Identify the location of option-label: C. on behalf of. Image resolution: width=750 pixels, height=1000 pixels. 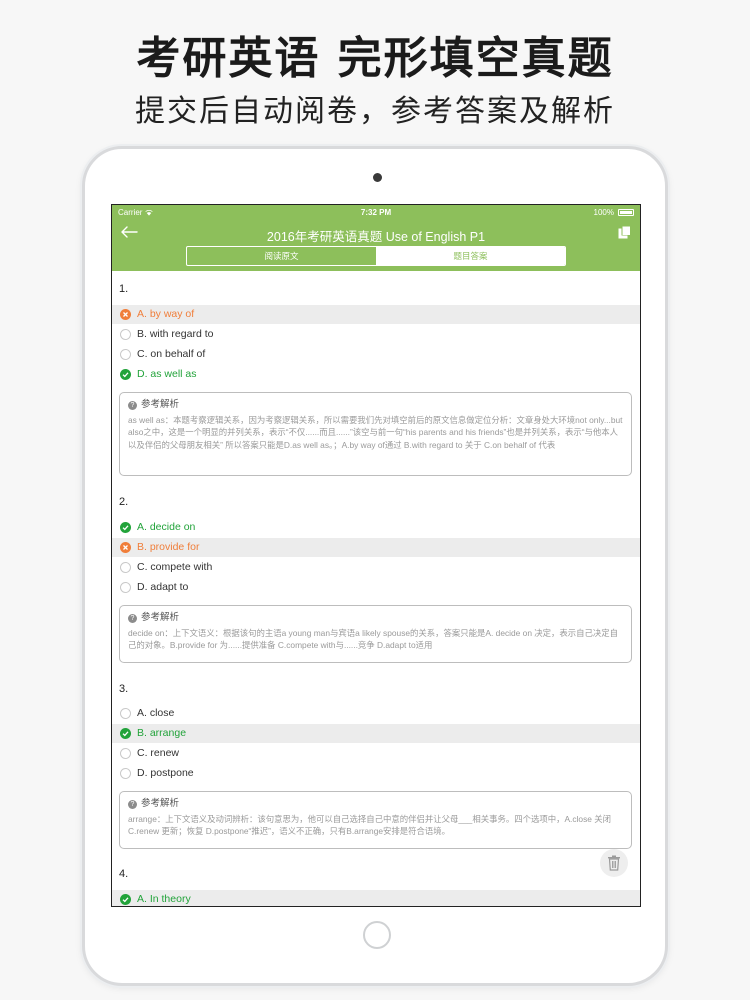
(171, 354).